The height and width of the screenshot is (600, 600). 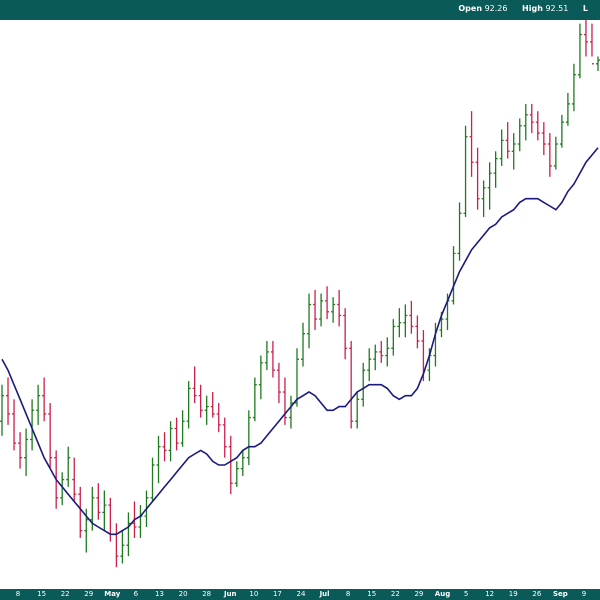 I want to click on x-tick-month: May, so click(x=112, y=594).